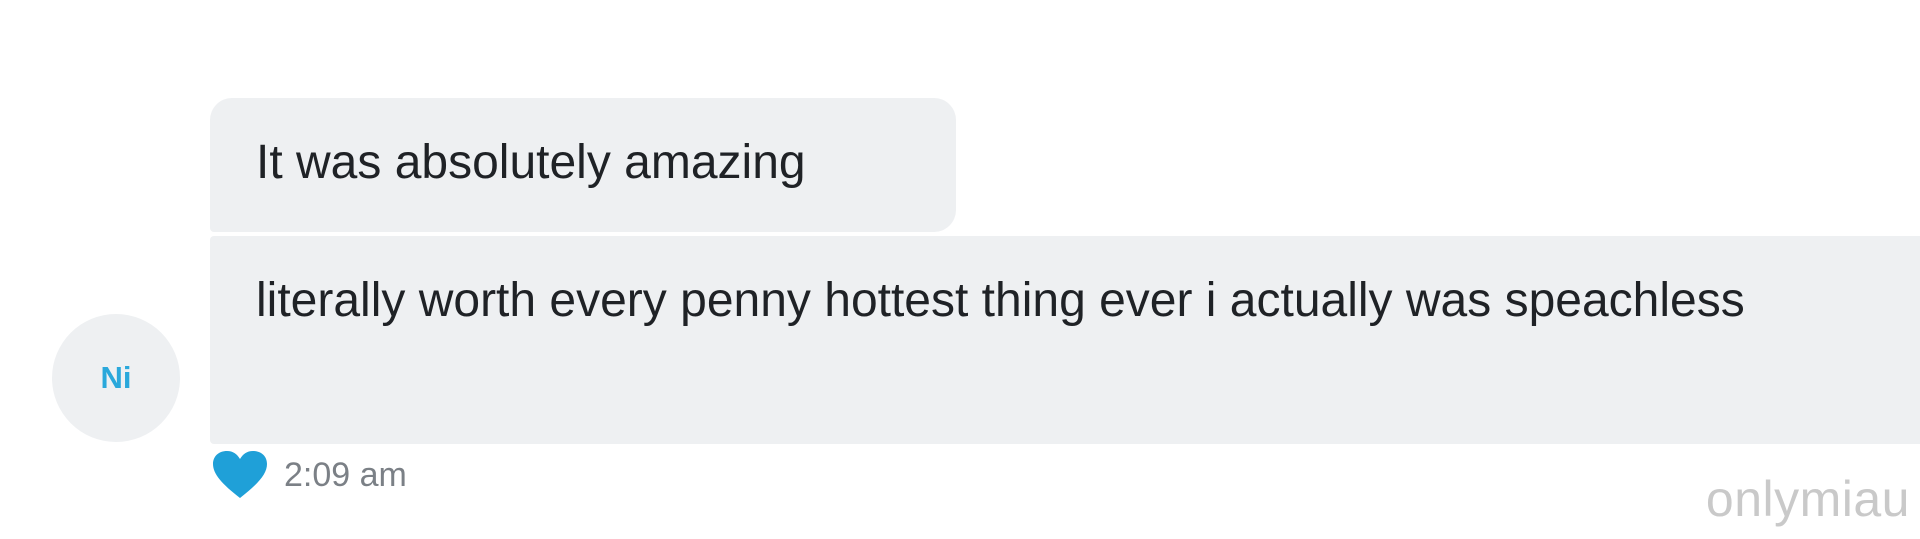 The image size is (1920, 539). What do you see at coordinates (1807, 499) in the screenshot?
I see `watermark: onlymiau` at bounding box center [1807, 499].